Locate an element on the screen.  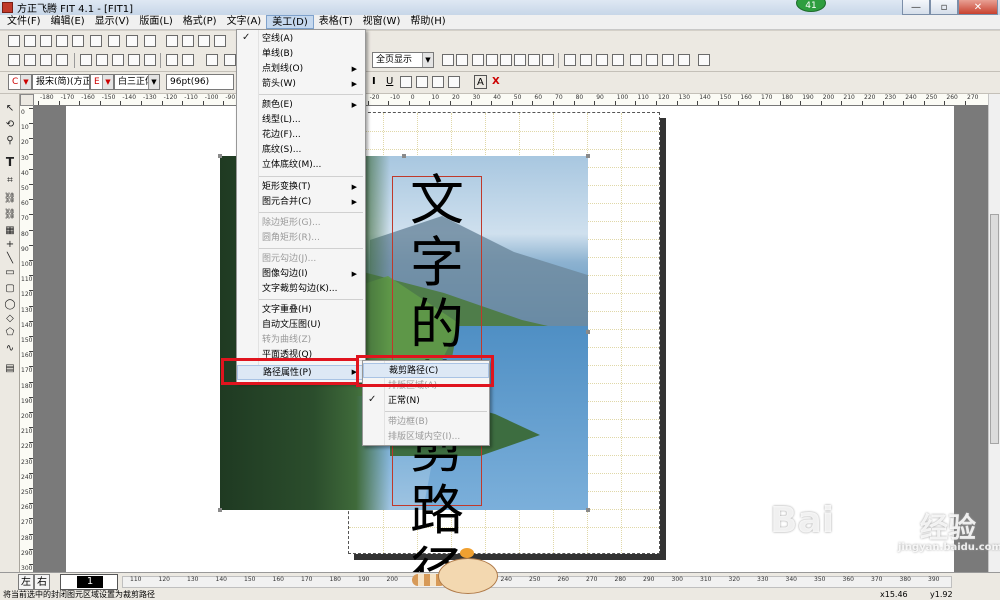
bezier-icon: ∿ is located at coordinates (10, 348).